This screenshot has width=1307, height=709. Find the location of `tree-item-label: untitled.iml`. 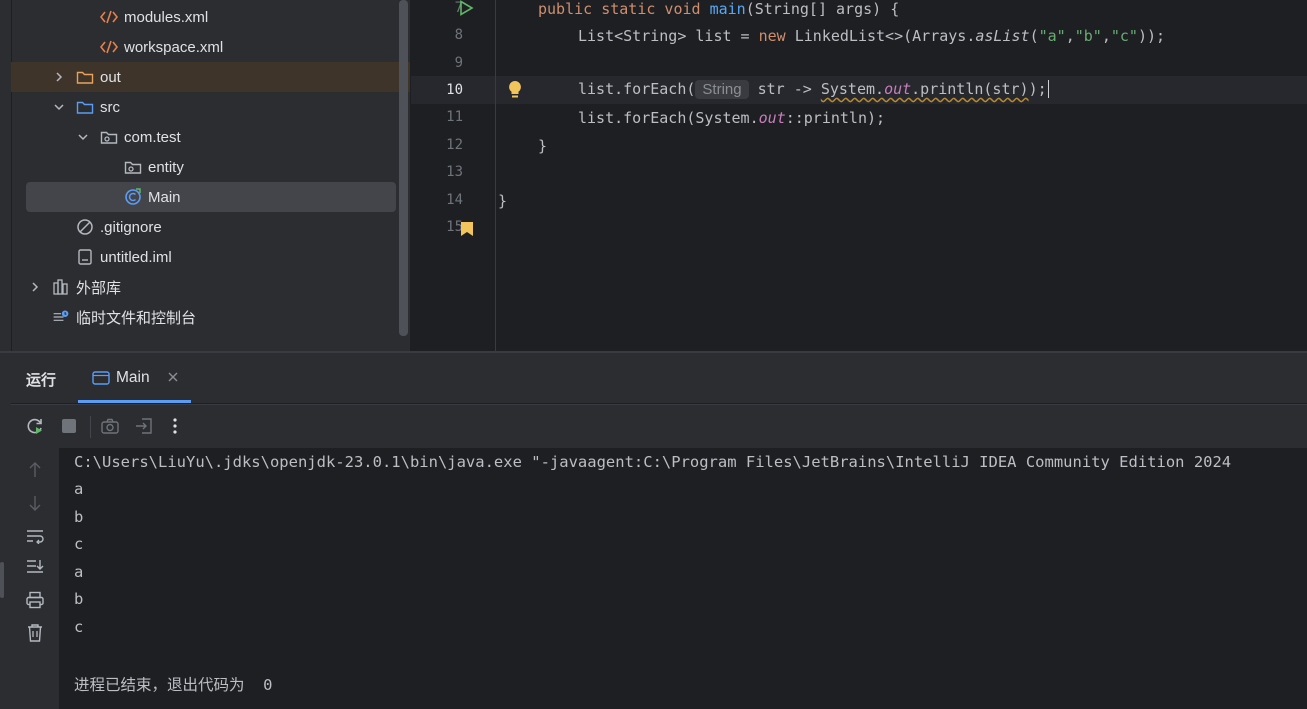

tree-item-label: untitled.iml is located at coordinates (136, 257).